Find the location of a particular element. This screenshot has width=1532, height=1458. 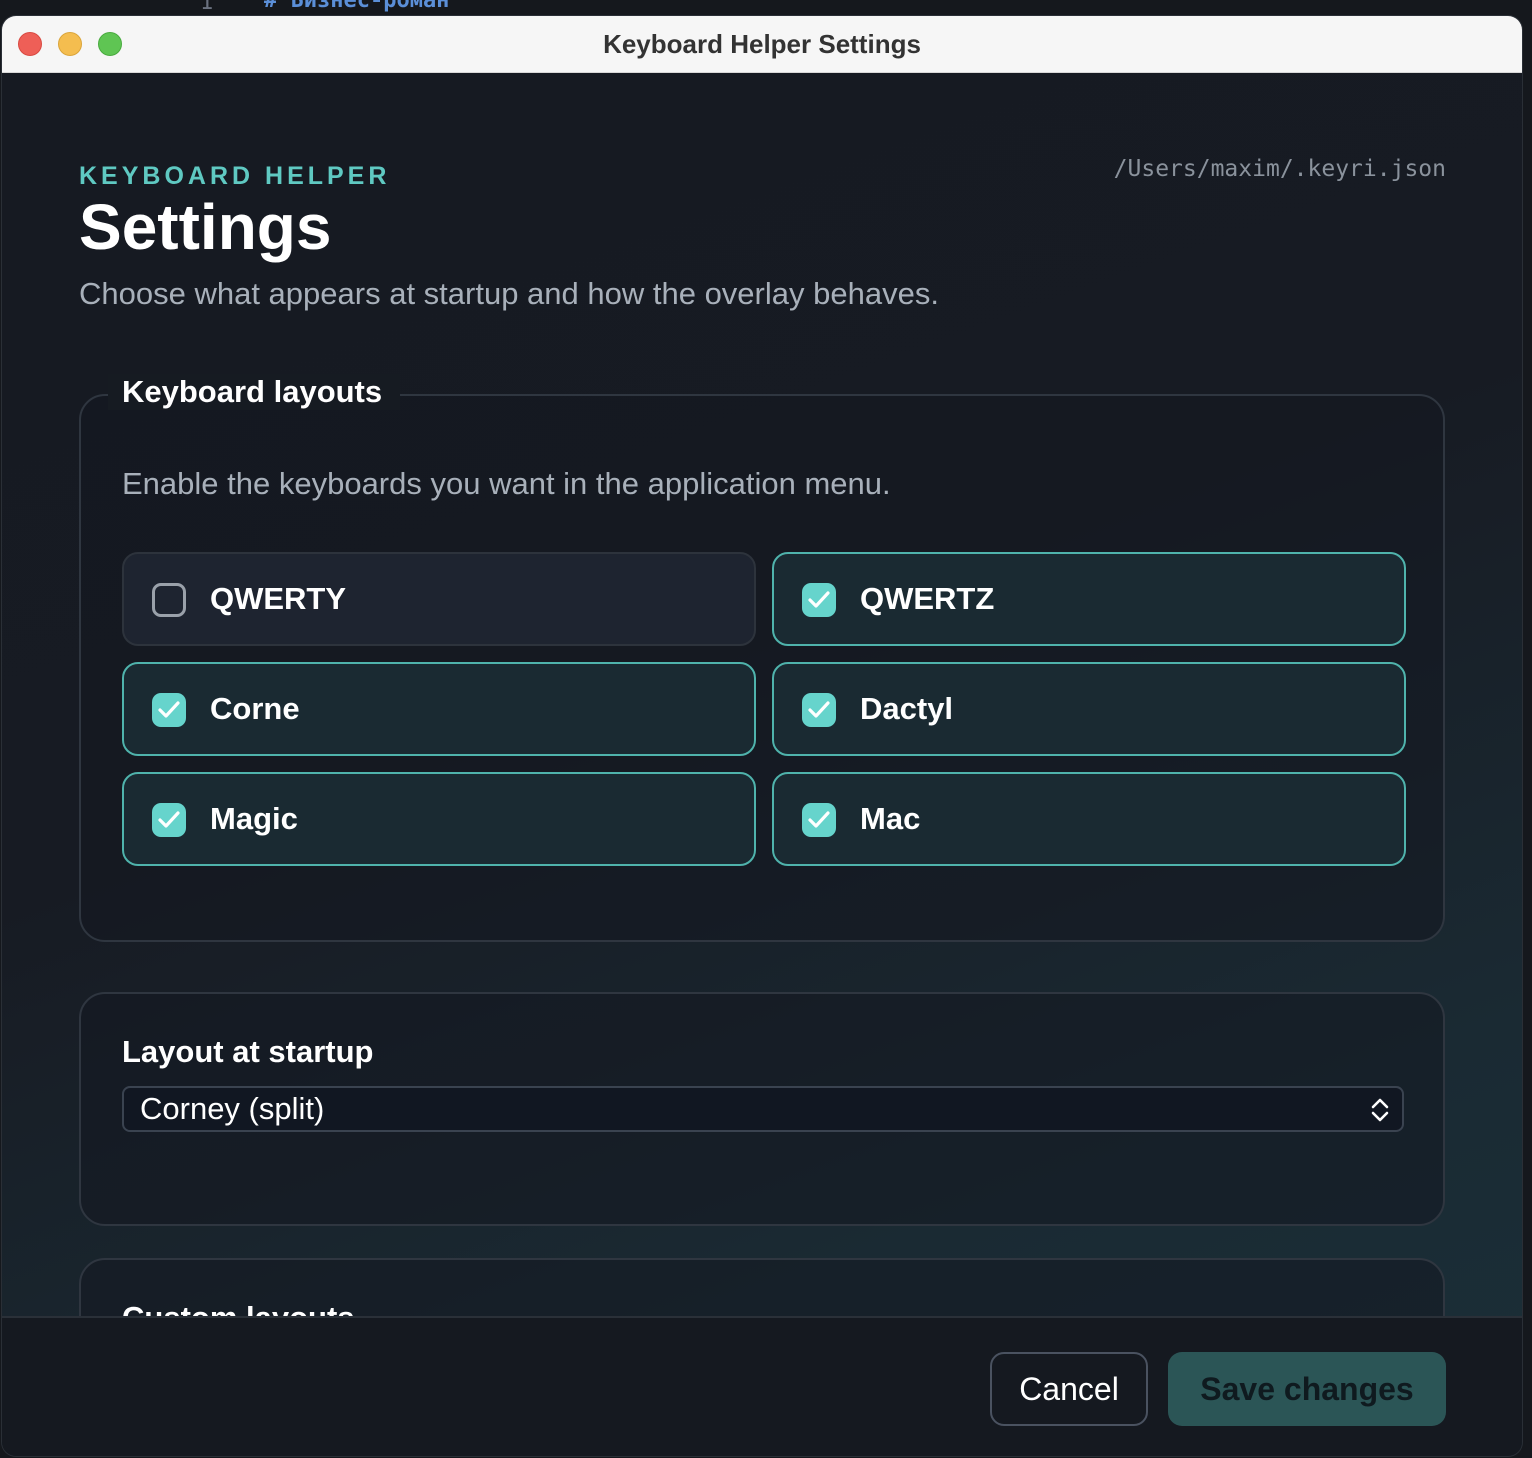

keyboard-layouts-legend: Keyboard layouts is located at coordinates (254, 392).